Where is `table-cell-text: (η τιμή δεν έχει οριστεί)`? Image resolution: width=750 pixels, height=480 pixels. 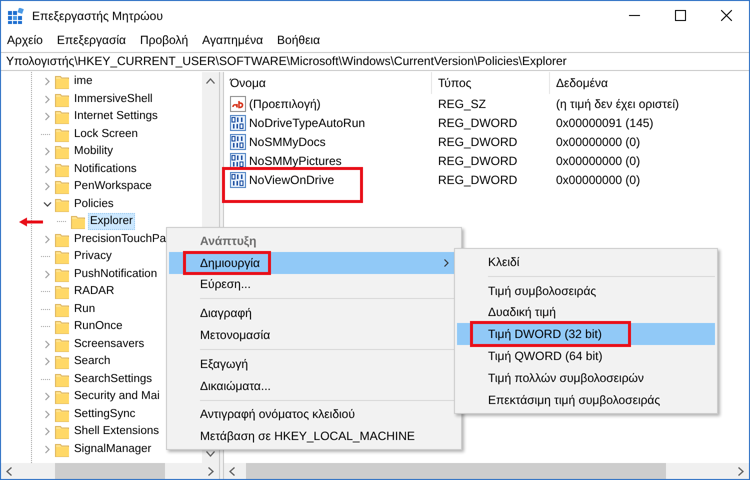
table-cell-text: (η τιμή δεν έχει οριστεί) is located at coordinates (617, 103).